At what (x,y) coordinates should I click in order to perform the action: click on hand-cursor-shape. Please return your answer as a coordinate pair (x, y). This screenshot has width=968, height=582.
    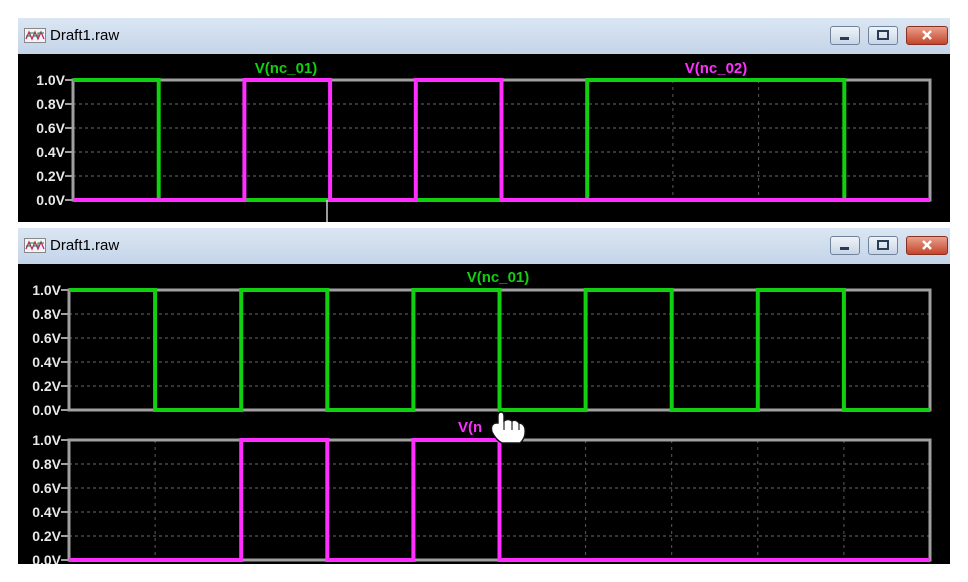
    Looking at the image, I should click on (508, 427).